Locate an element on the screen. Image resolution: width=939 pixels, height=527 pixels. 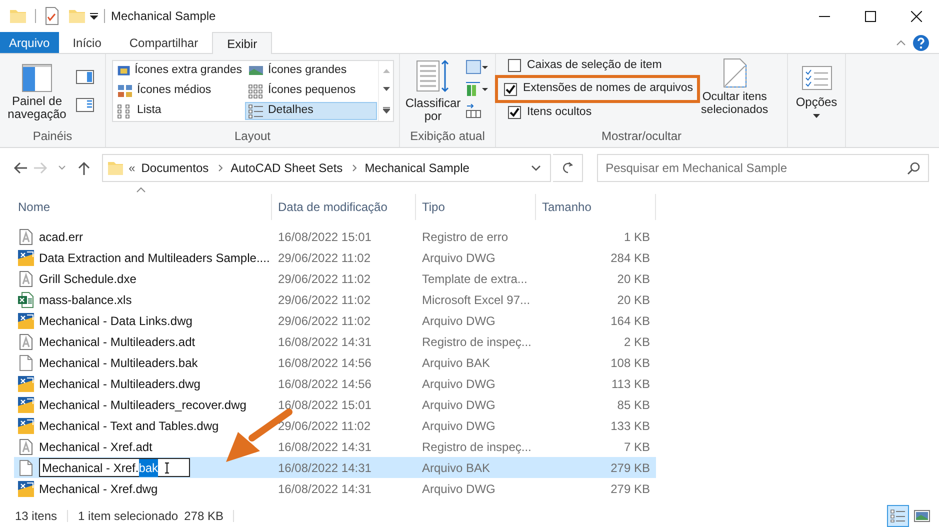
ribbon-tab: Arquivo is located at coordinates (29, 42).